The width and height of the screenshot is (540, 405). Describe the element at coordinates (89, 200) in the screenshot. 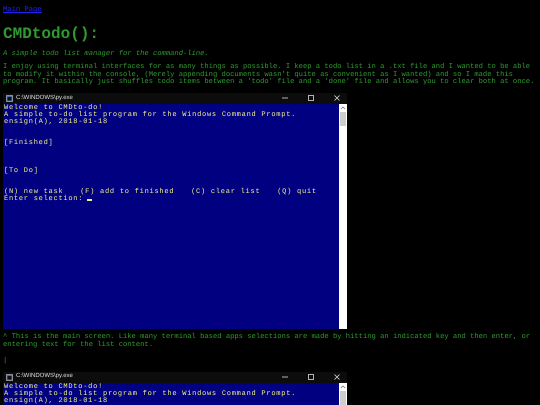

I see `text-cursor` at that location.